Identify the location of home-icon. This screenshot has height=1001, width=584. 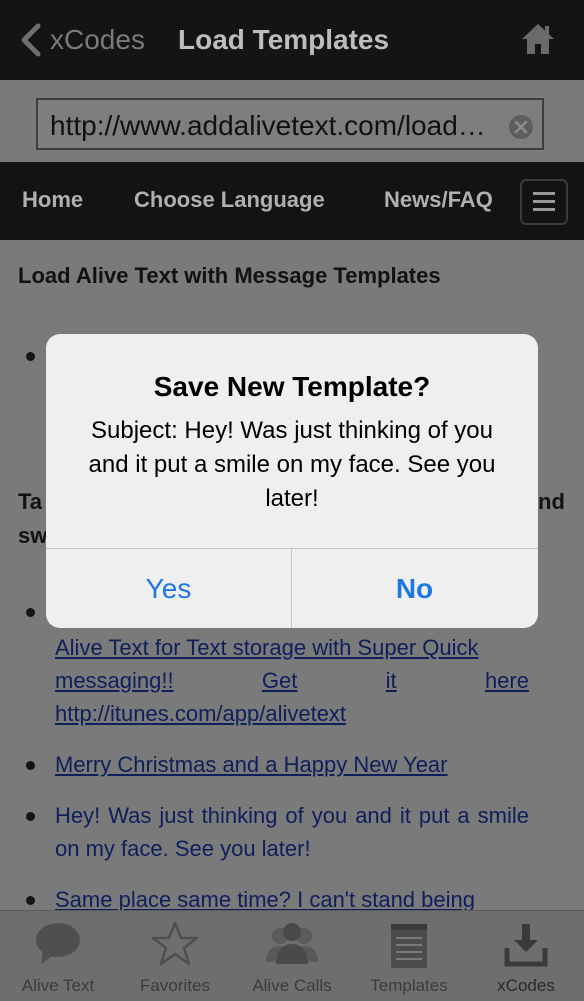
(538, 39).